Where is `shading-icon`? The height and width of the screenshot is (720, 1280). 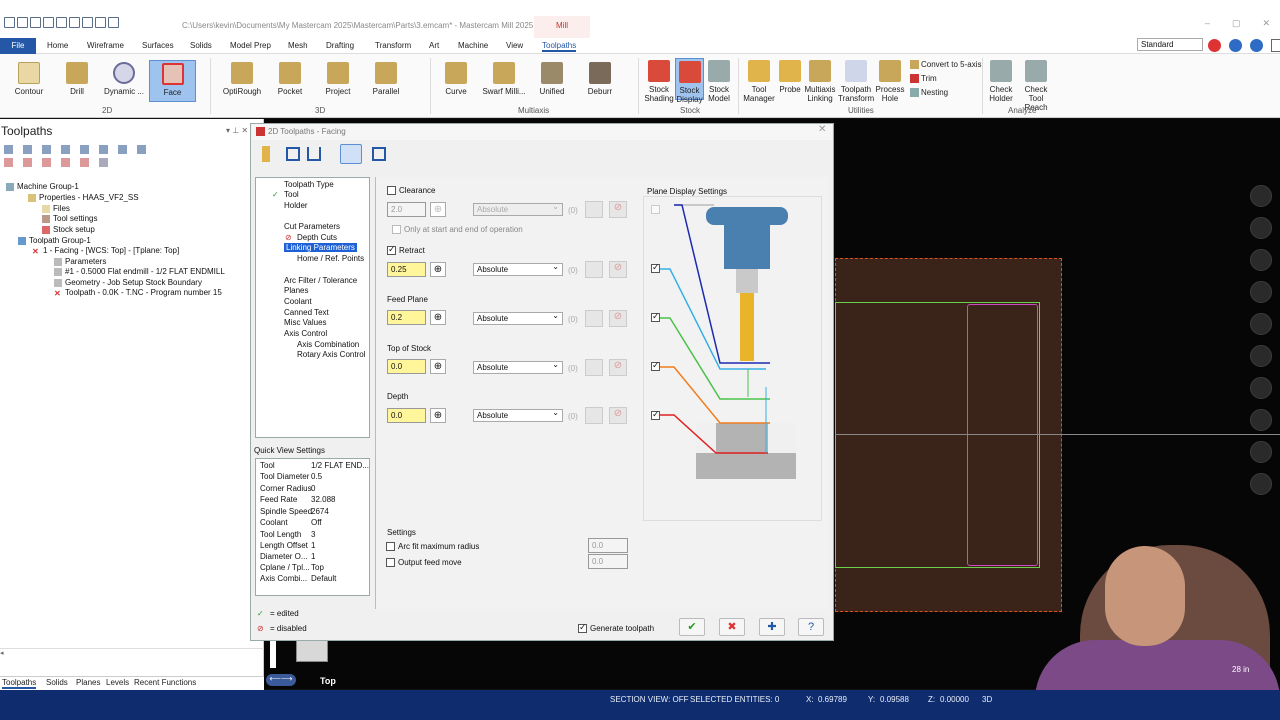
shading-icon is located at coordinates (1261, 356).